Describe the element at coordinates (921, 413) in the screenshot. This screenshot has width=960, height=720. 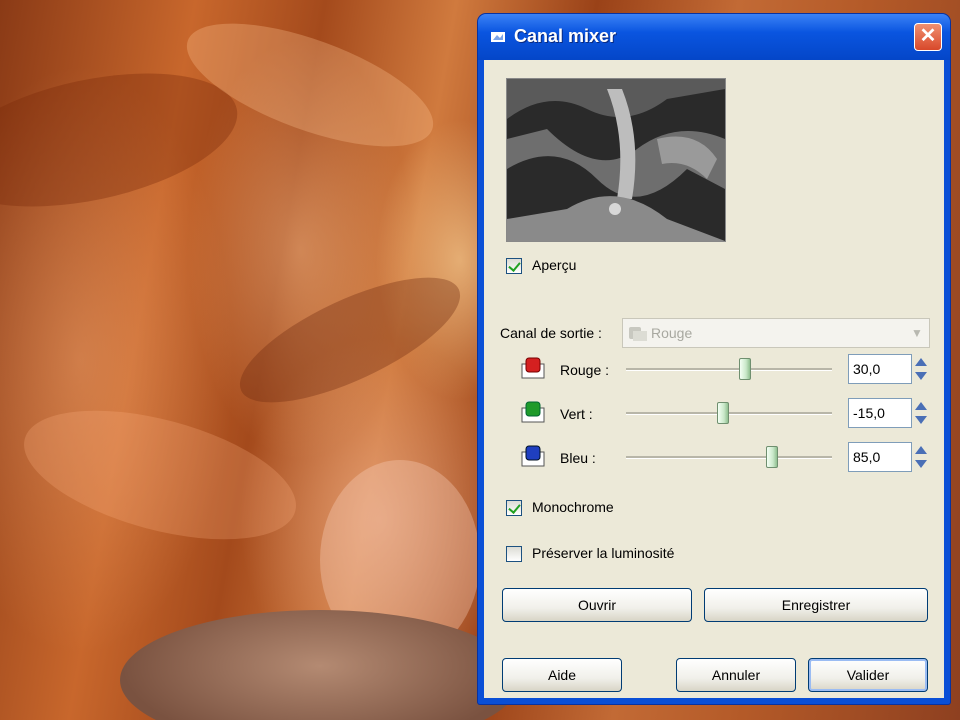
I see `green-spin-buttons` at that location.